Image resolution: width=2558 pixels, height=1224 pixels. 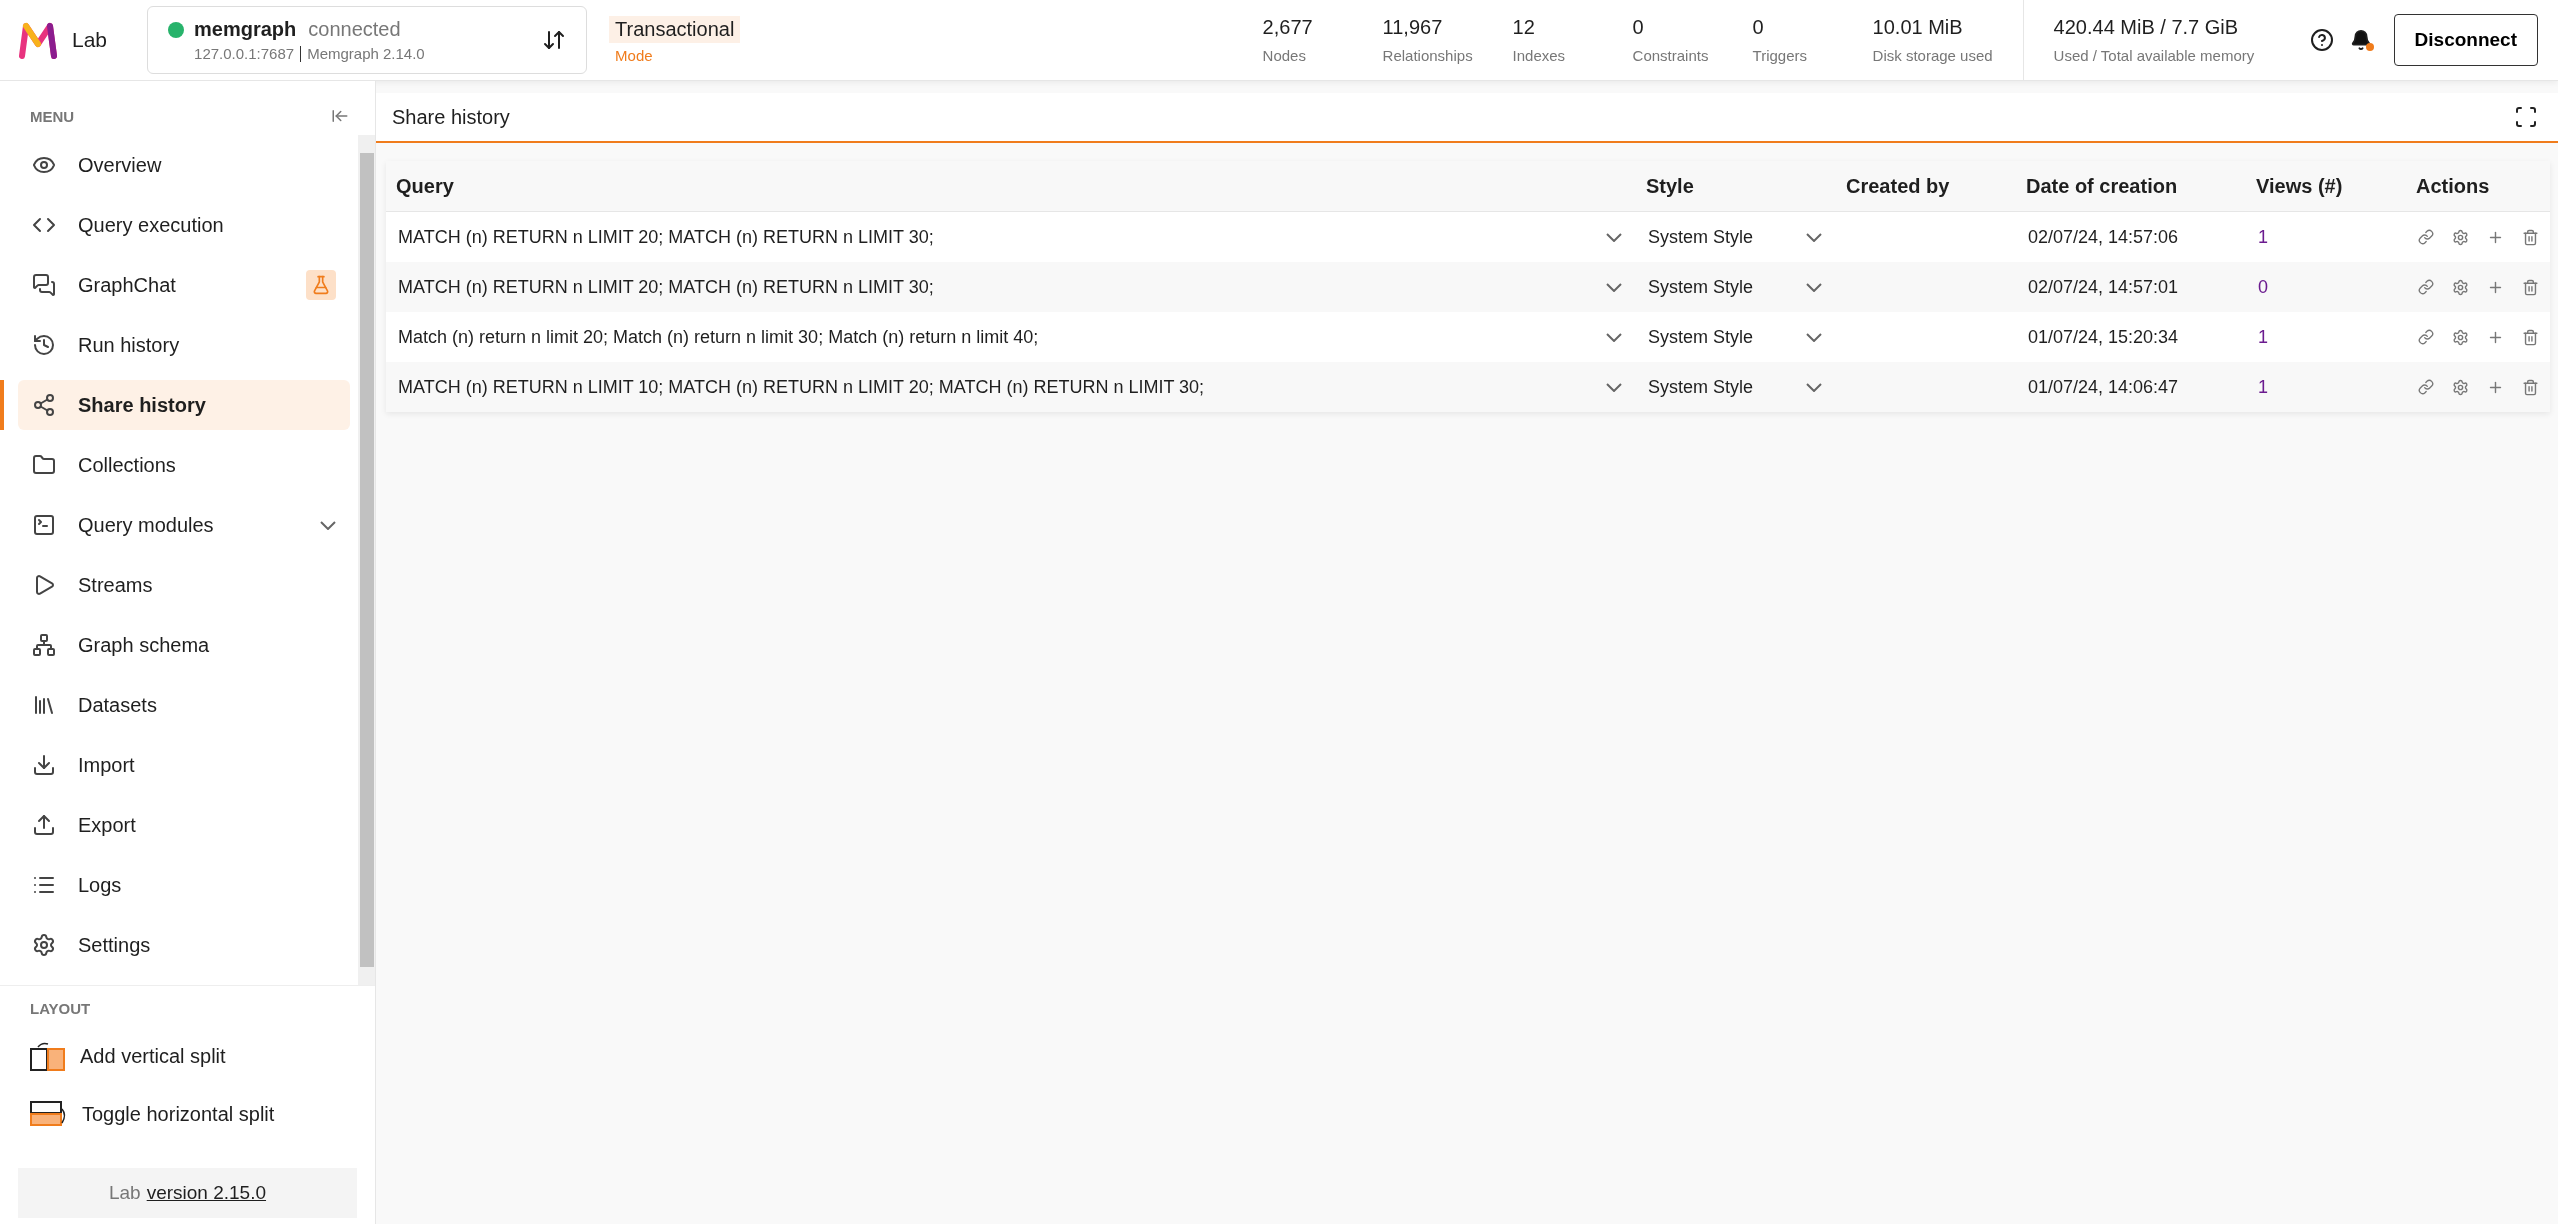 What do you see at coordinates (425, 186) in the screenshot?
I see `column-header: Query` at bounding box center [425, 186].